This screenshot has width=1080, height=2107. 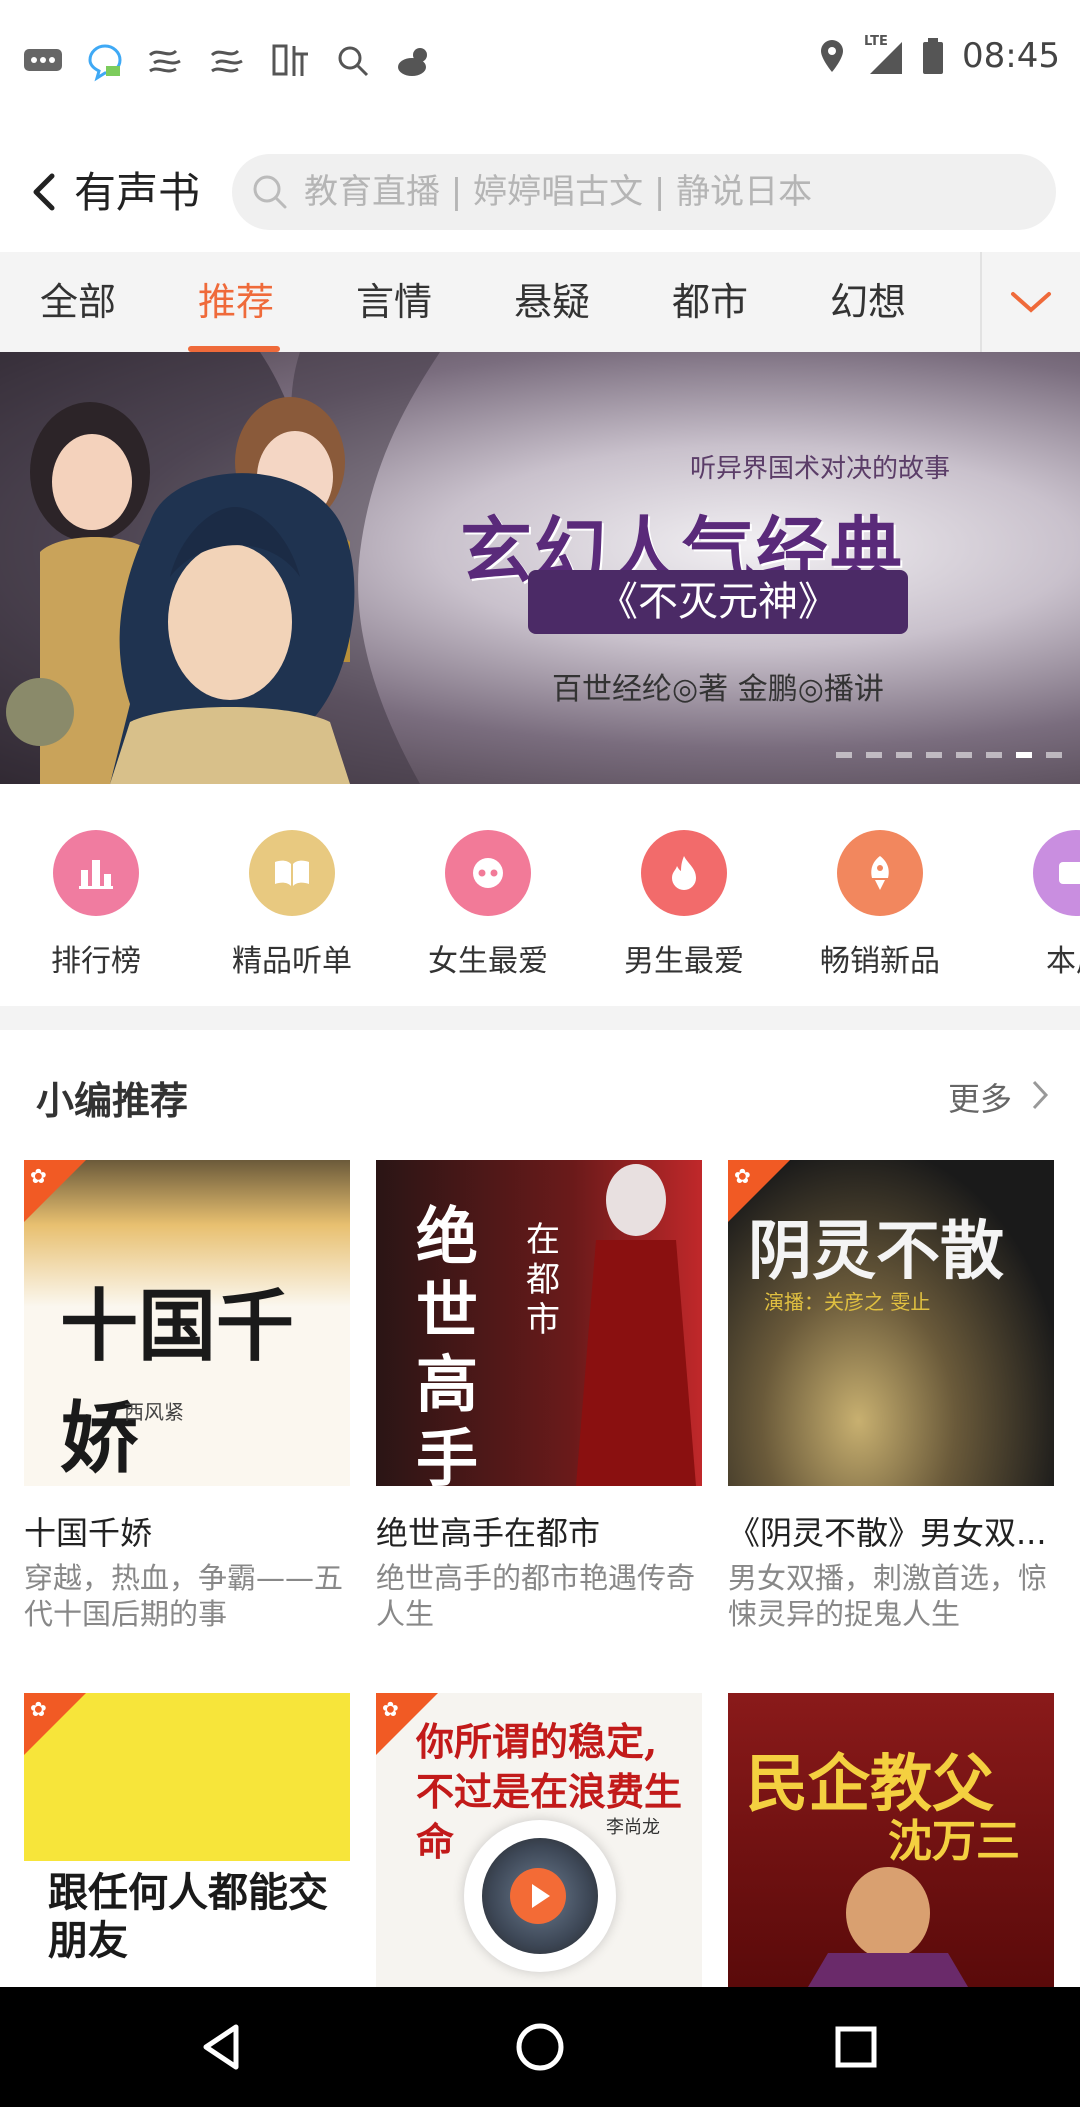 What do you see at coordinates (88, 1533) in the screenshot?
I see `book-title: 十国千娇` at bounding box center [88, 1533].